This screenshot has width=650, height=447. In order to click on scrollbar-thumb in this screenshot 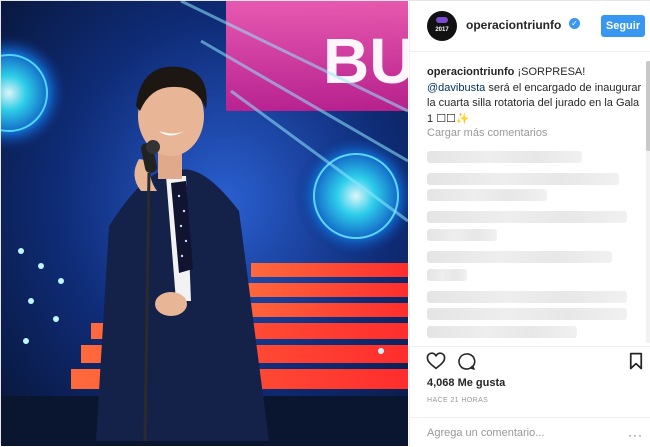, I will do `click(648, 106)`.